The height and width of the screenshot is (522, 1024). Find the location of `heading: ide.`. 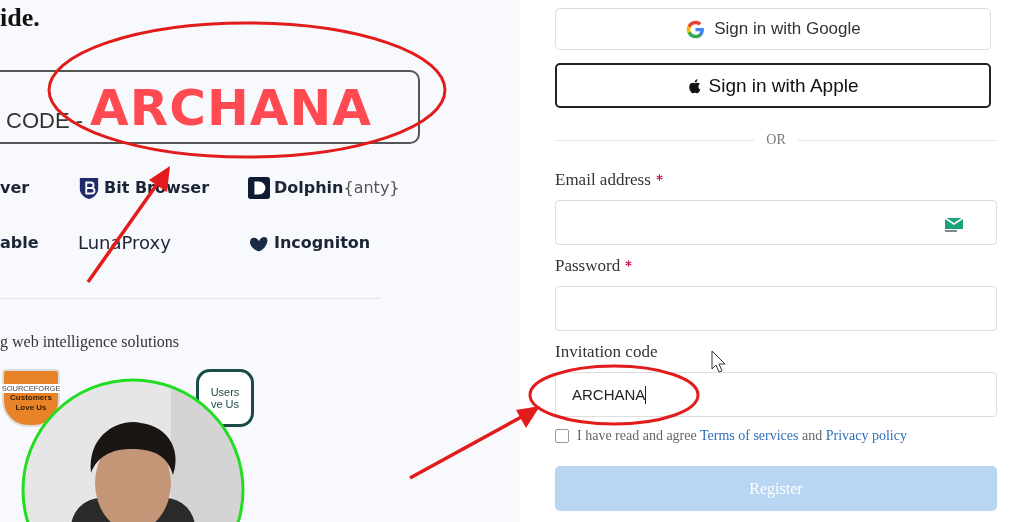

heading: ide. is located at coordinates (20, 18).